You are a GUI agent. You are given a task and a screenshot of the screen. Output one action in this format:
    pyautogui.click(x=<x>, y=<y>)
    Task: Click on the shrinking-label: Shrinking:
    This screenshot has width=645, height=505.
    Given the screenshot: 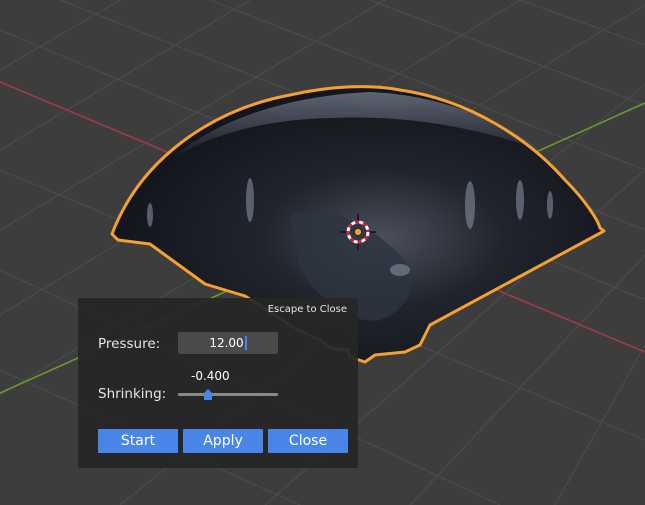 What is the action you would take?
    pyautogui.click(x=132, y=394)
    